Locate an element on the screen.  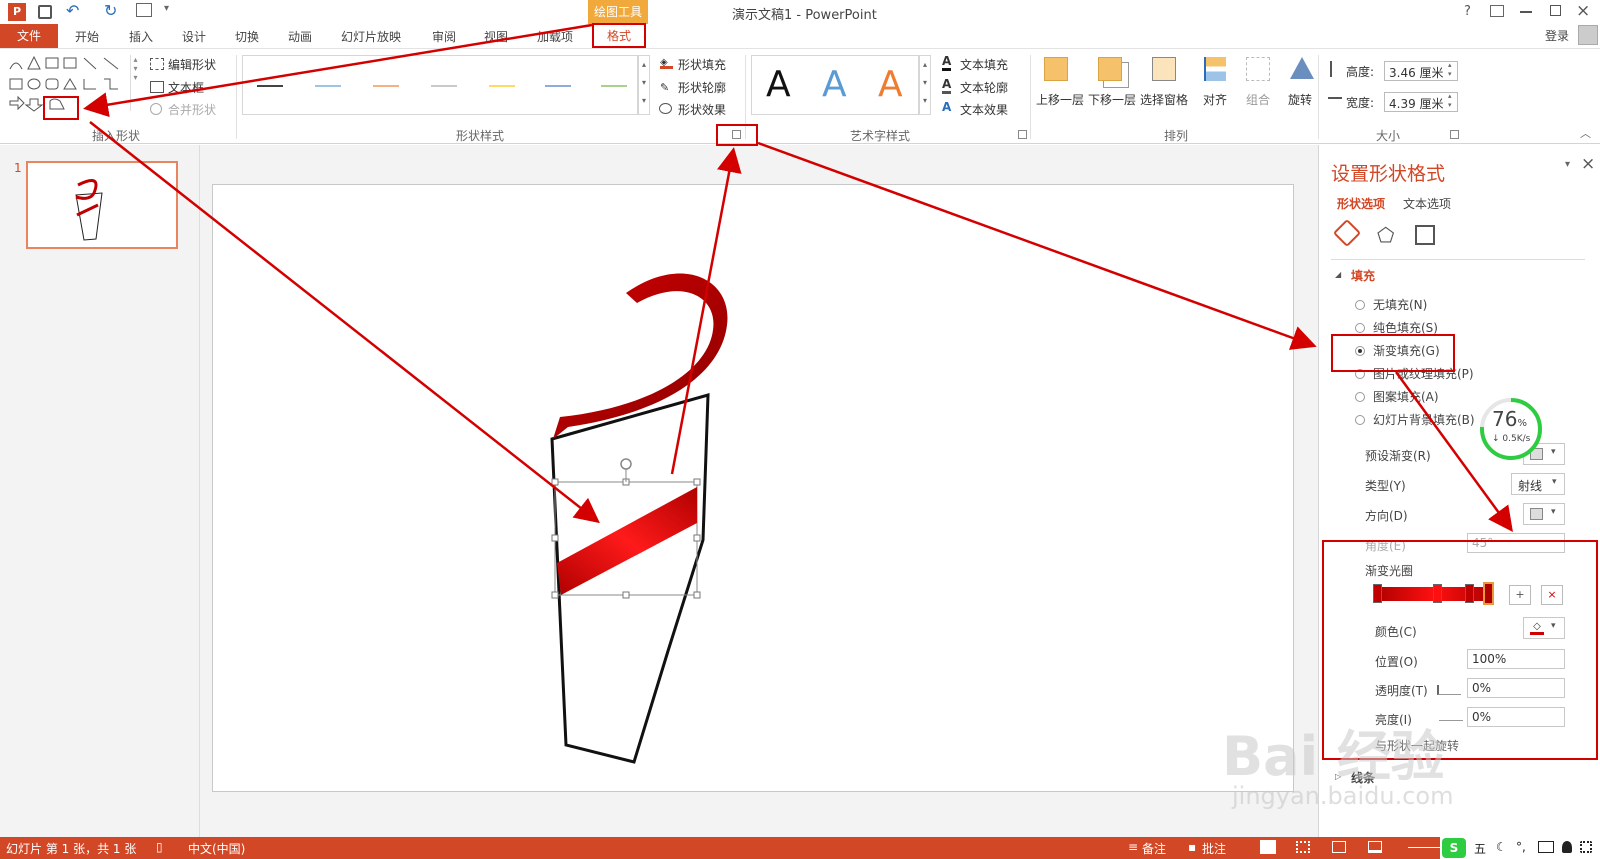
width-input: 4.39 厘米 is located at coordinates (1421, 102).